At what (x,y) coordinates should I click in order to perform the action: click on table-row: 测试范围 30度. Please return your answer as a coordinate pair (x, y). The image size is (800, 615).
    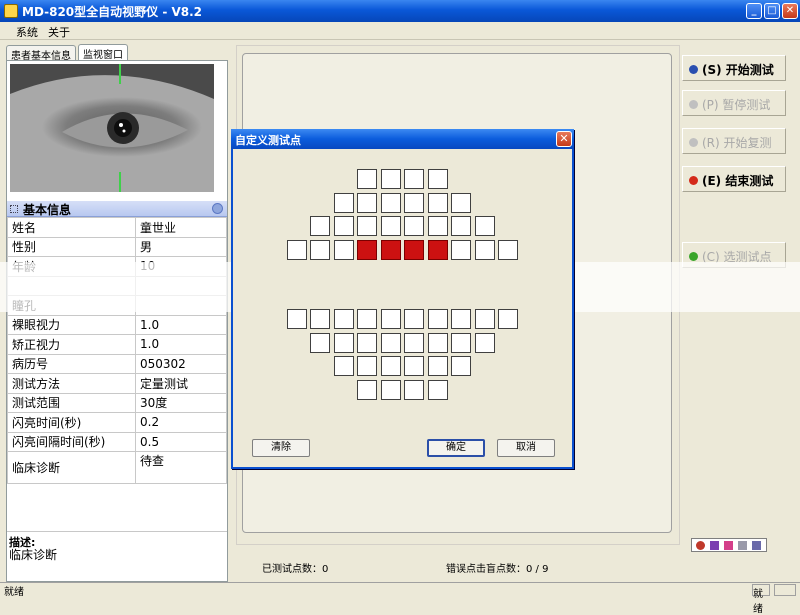
    Looking at the image, I should click on (117, 402).